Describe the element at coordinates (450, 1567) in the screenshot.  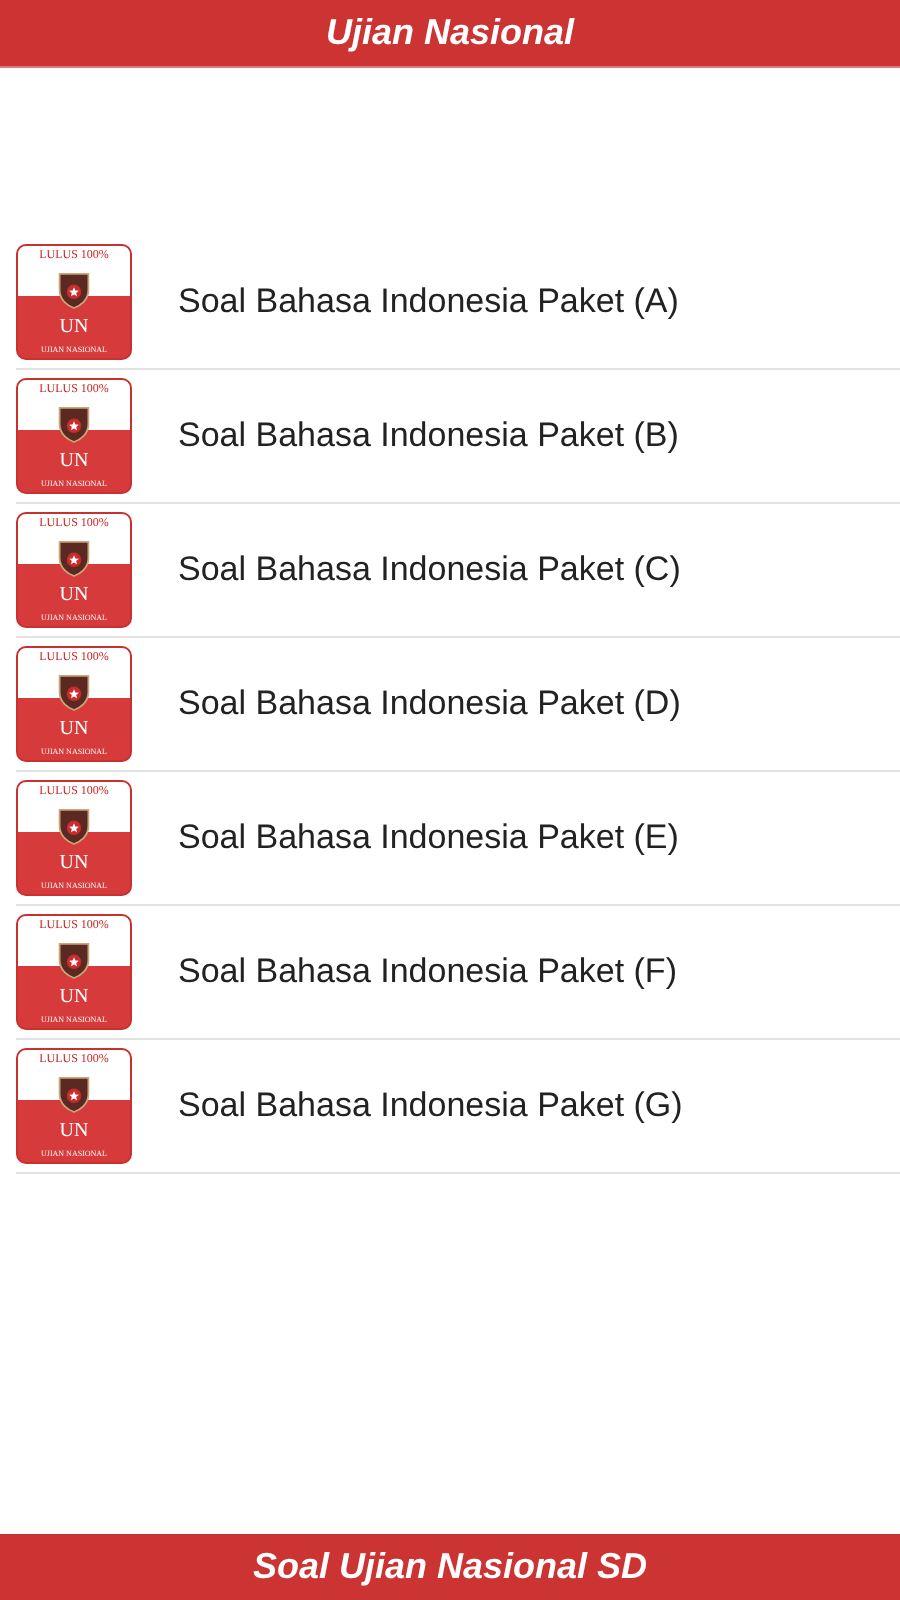
I see `footer-title: Soal Ujian Nasional SD` at that location.